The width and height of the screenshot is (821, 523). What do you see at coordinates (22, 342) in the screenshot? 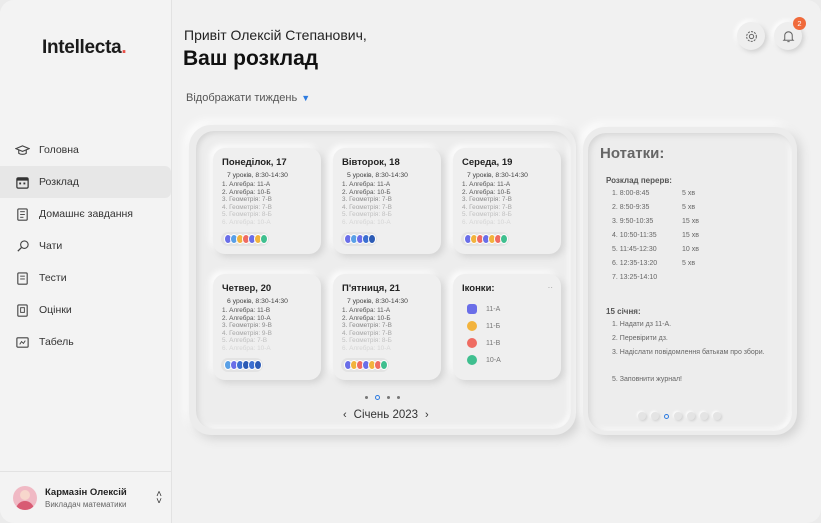
I see `report-icon` at bounding box center [22, 342].